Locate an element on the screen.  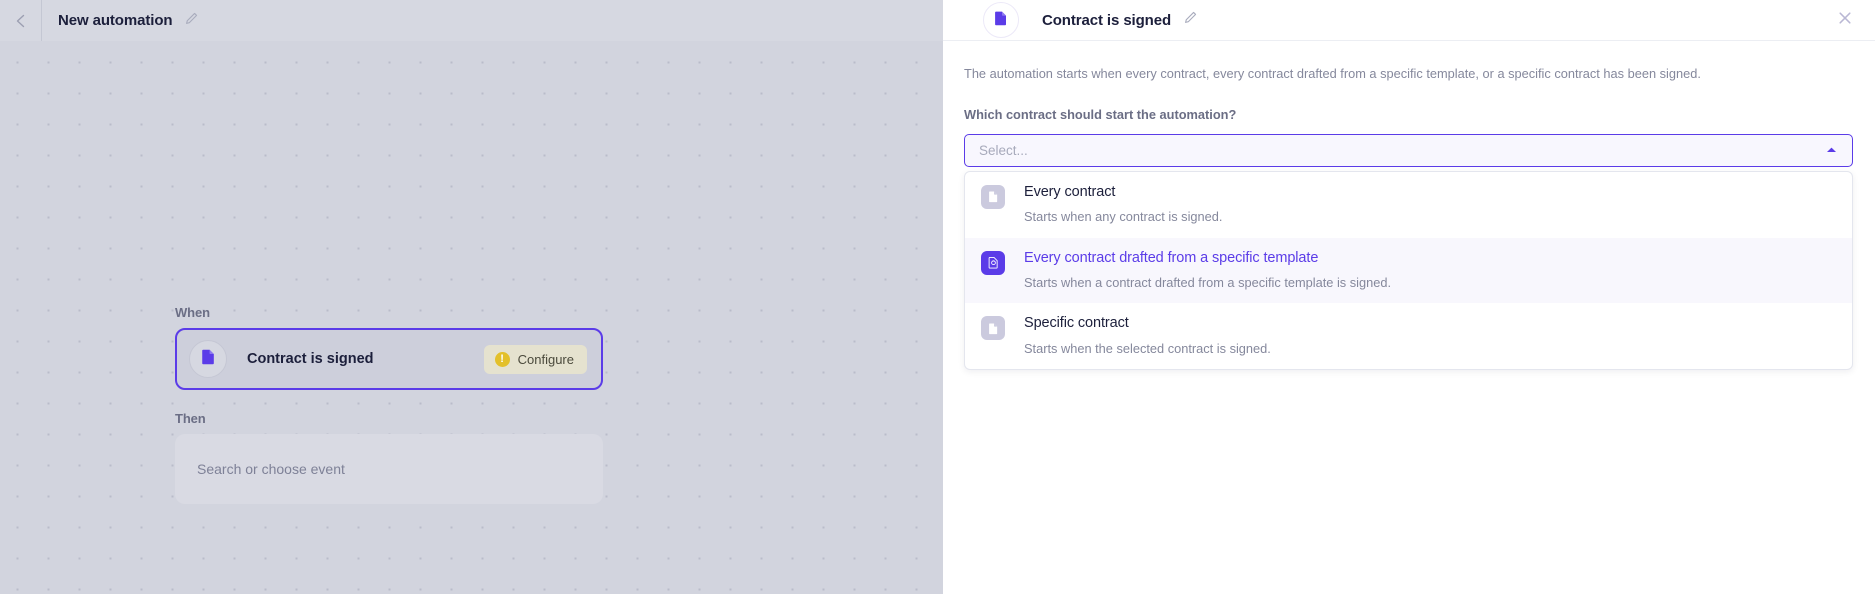
close-panel-button is located at coordinates (1845, 20).